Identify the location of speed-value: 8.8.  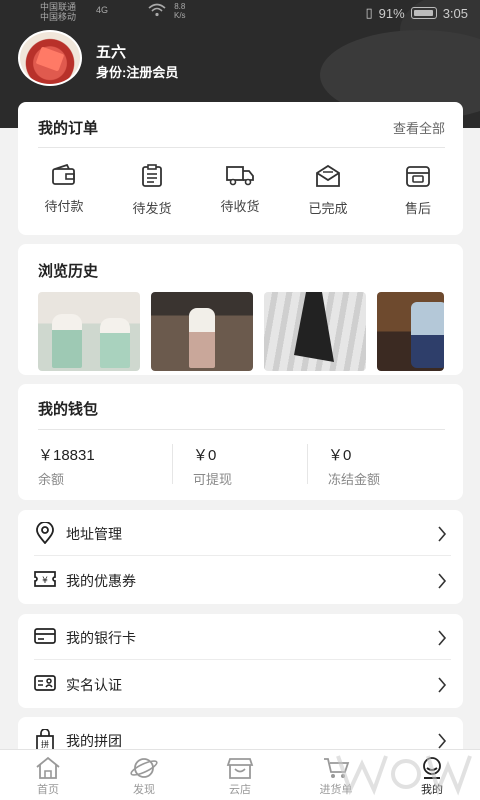
(180, 6).